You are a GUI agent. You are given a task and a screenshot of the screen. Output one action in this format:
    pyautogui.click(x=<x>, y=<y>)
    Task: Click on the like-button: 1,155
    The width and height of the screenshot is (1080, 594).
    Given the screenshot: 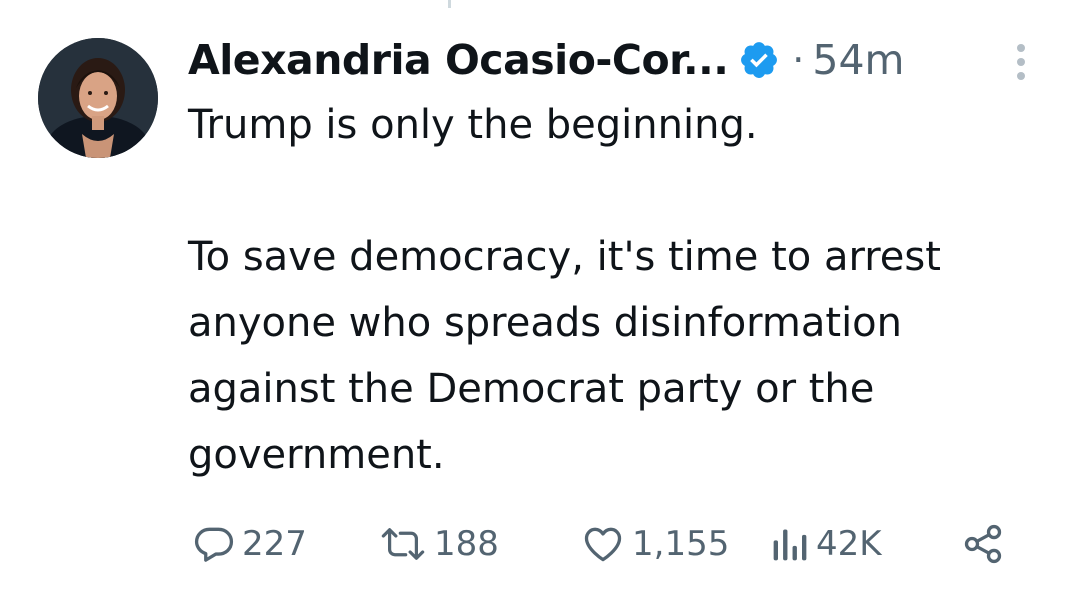 What is the action you would take?
    pyautogui.click(x=654, y=544)
    